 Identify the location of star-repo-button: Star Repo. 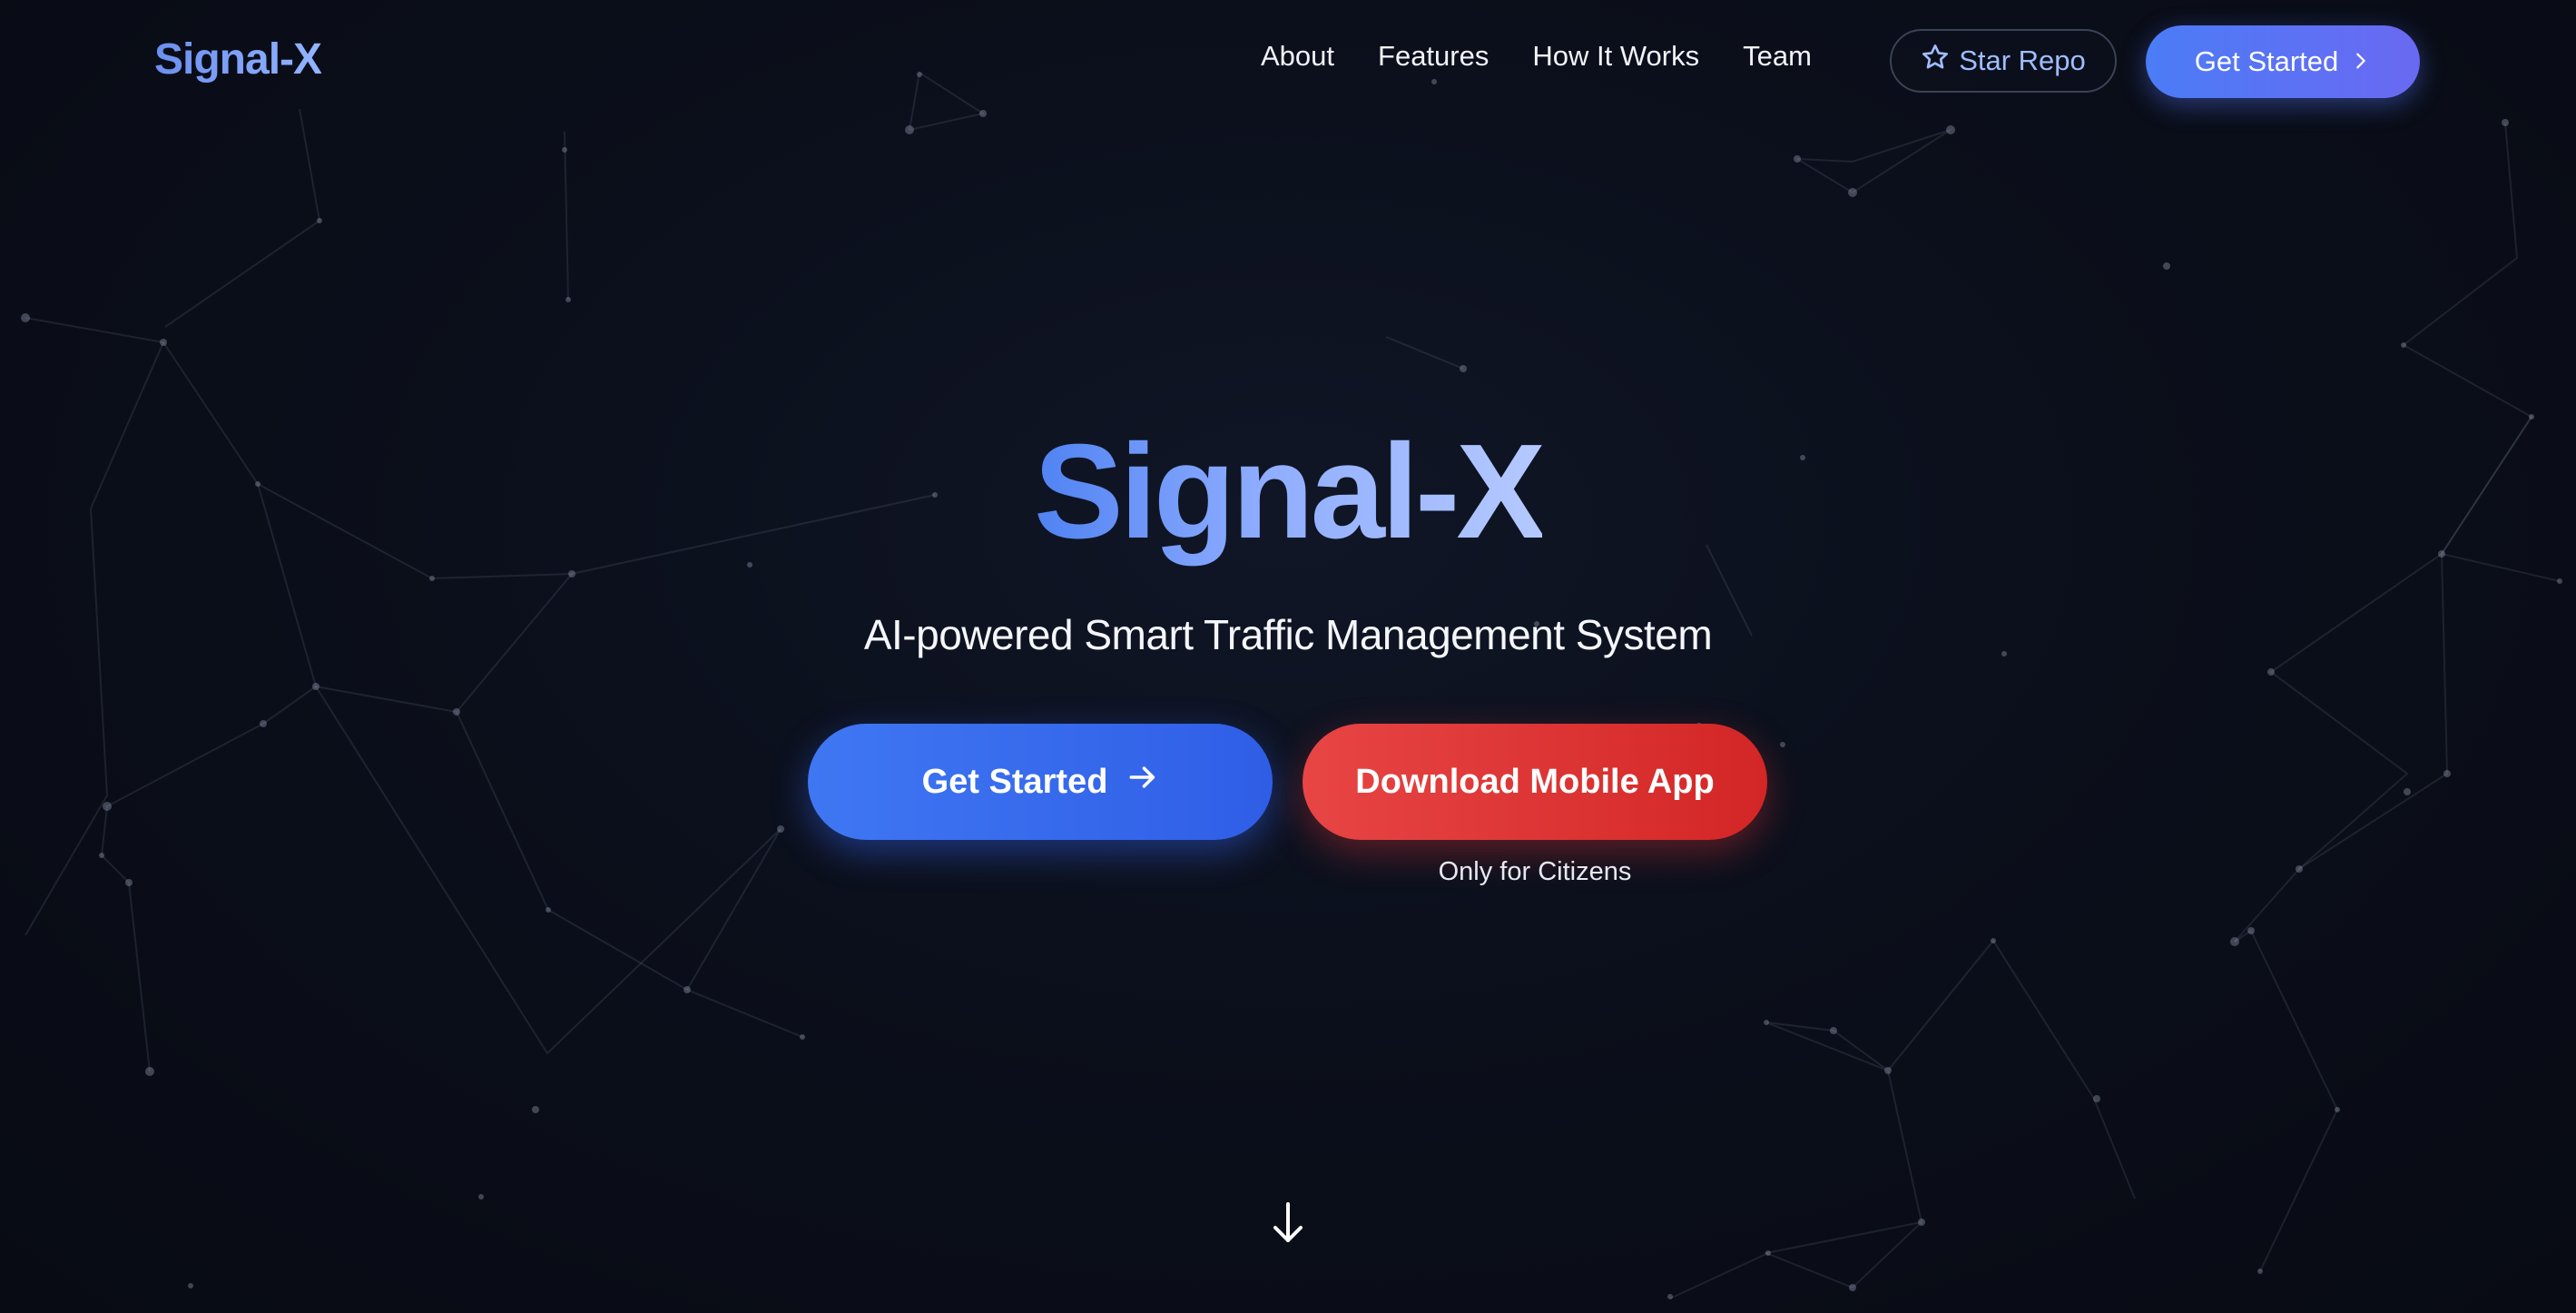
(2003, 61).